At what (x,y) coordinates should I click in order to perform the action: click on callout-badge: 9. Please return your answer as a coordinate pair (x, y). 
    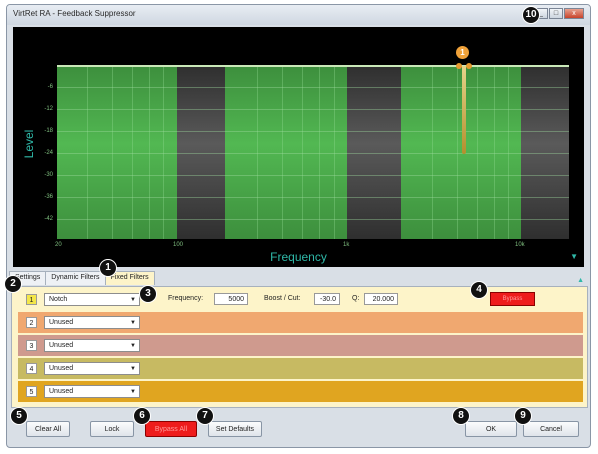
    Looking at the image, I should click on (523, 416).